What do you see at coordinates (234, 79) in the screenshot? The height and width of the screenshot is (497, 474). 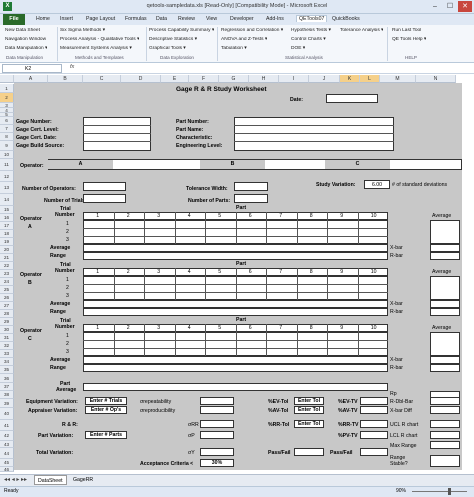 I see `column-header-g: G` at bounding box center [234, 79].